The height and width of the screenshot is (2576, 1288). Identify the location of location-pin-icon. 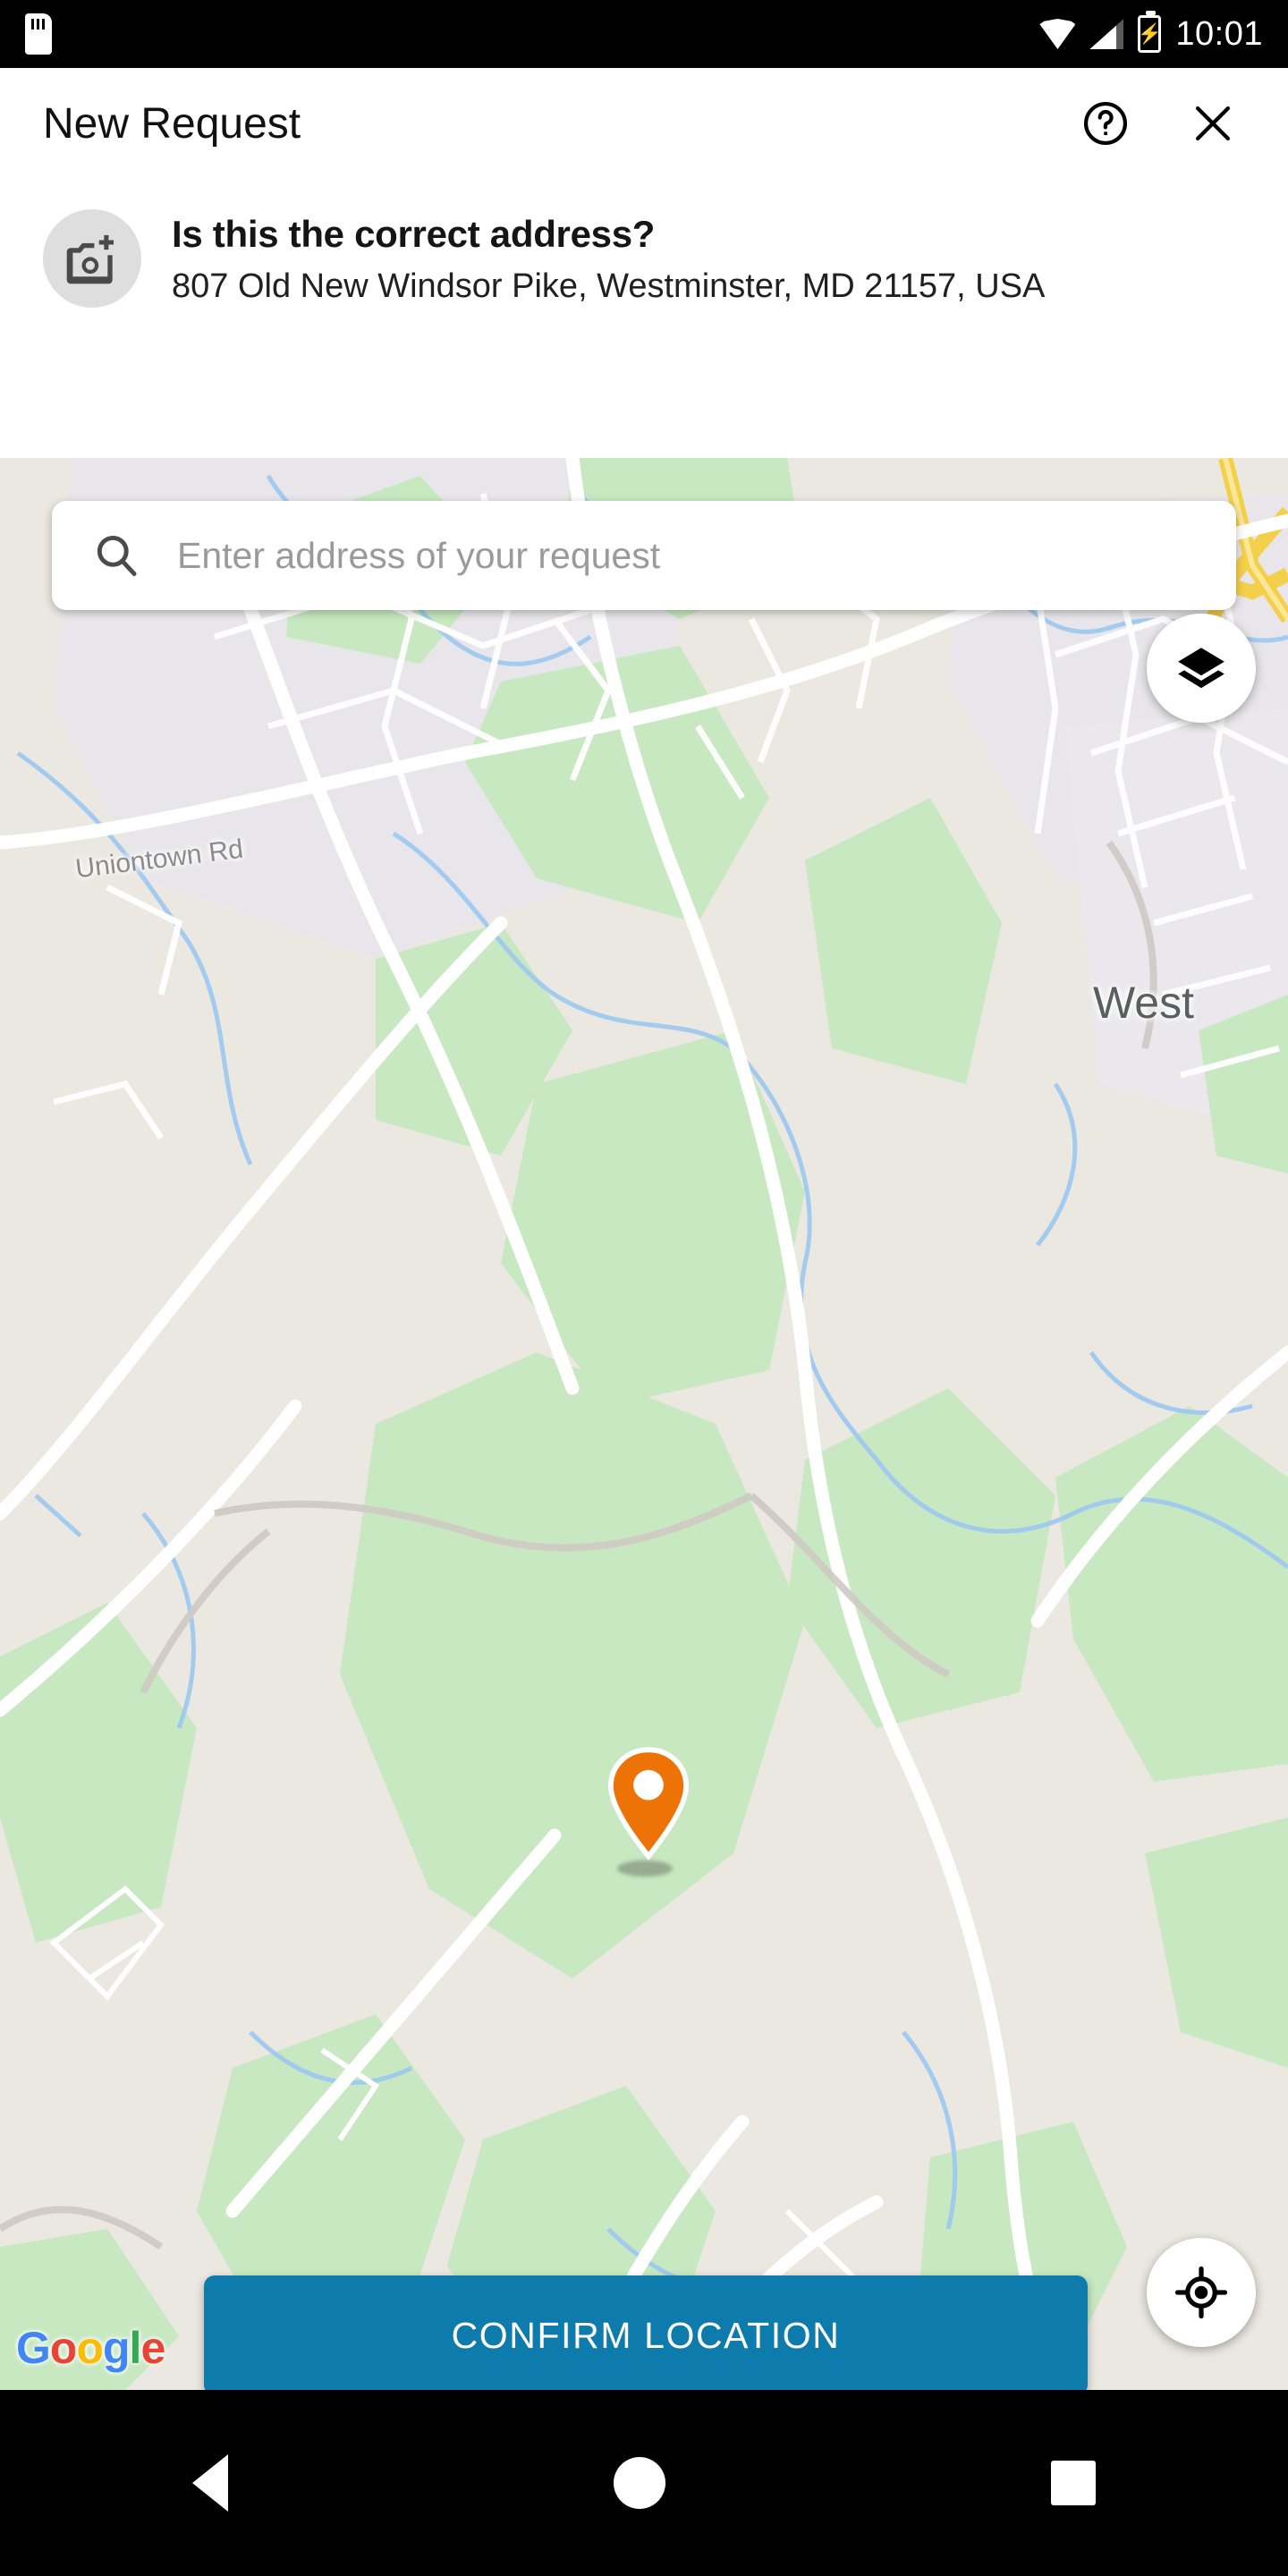
(648, 1803).